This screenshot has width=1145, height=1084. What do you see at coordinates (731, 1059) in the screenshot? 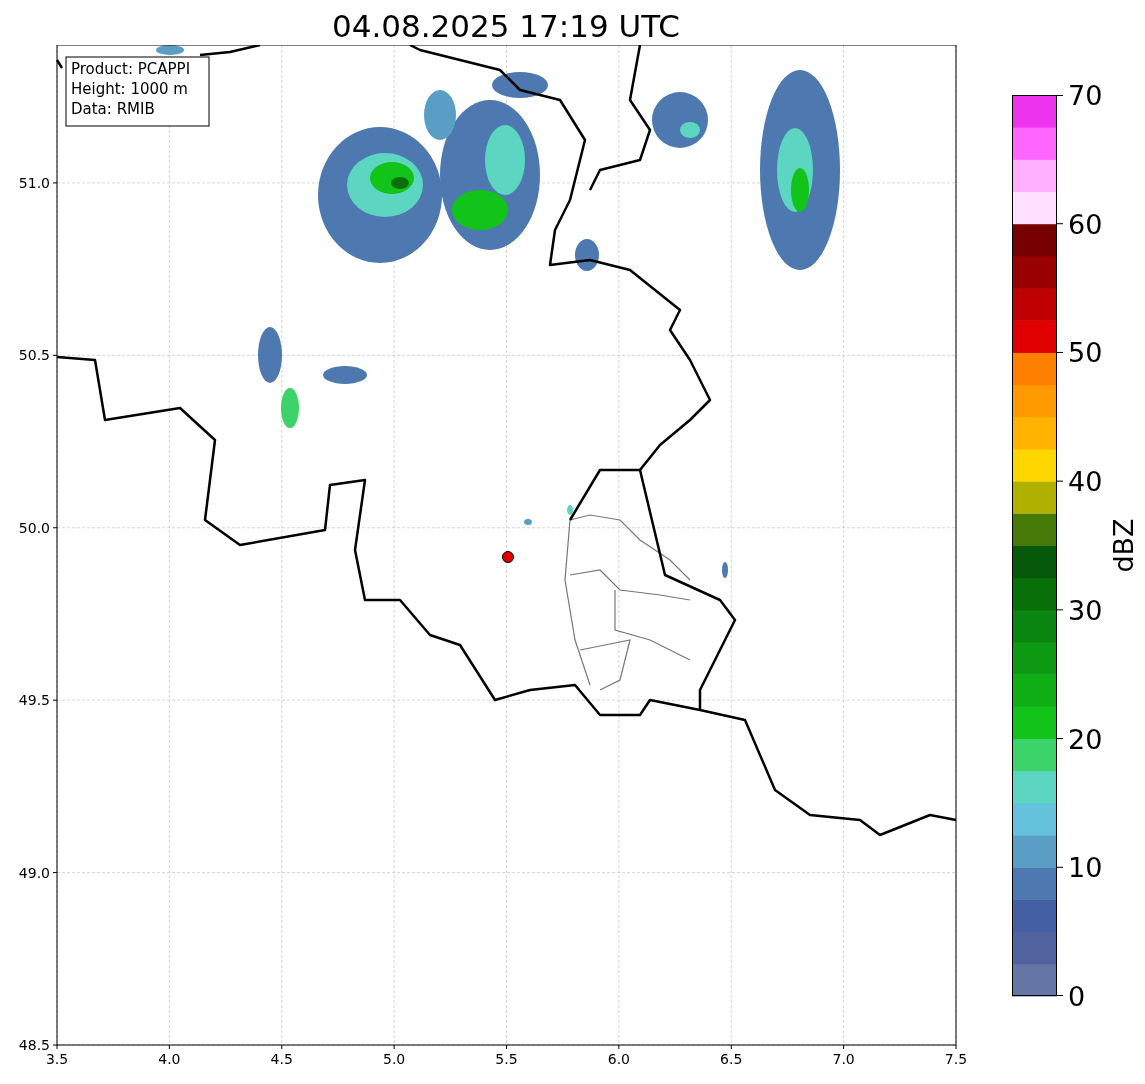
I see `longitude-tick-label: 6.5` at bounding box center [731, 1059].